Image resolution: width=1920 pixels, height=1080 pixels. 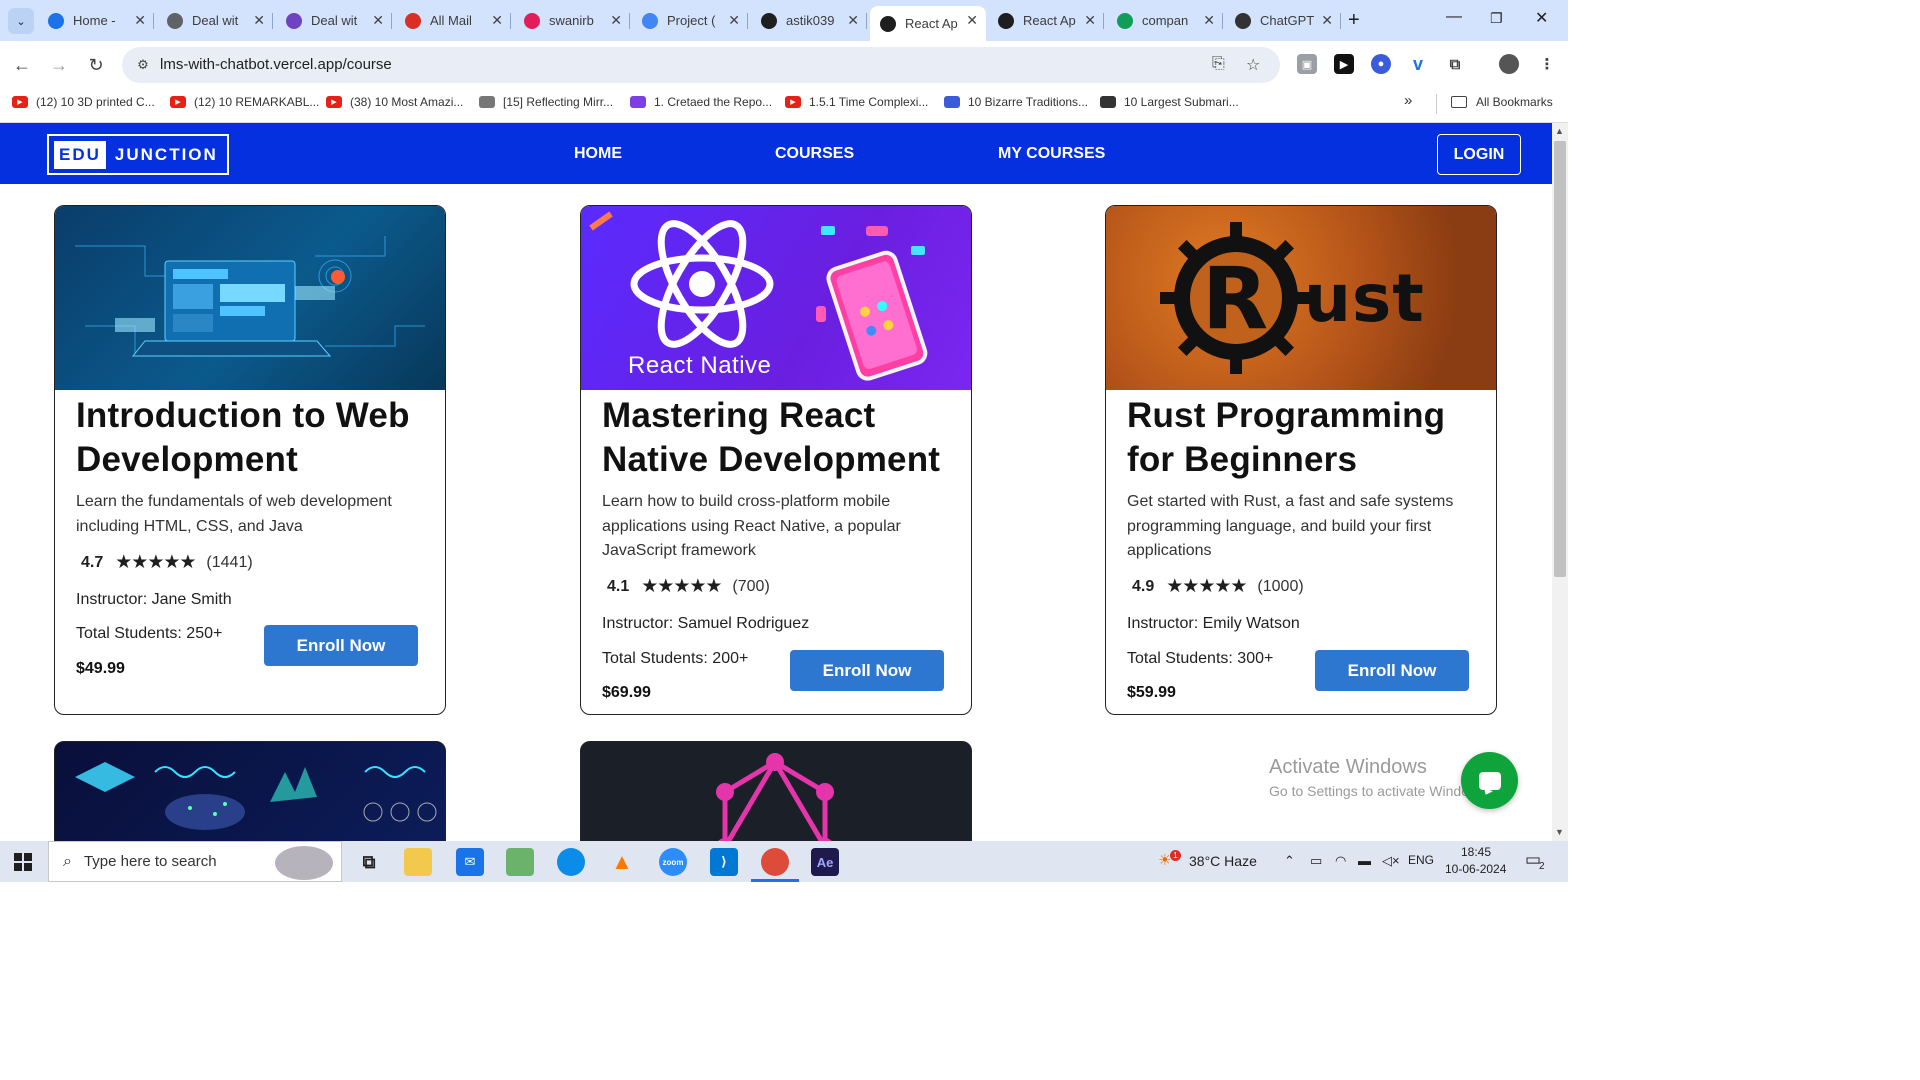 What do you see at coordinates (1408, 100) in the screenshot?
I see `more-bookmarks-button: »` at bounding box center [1408, 100].